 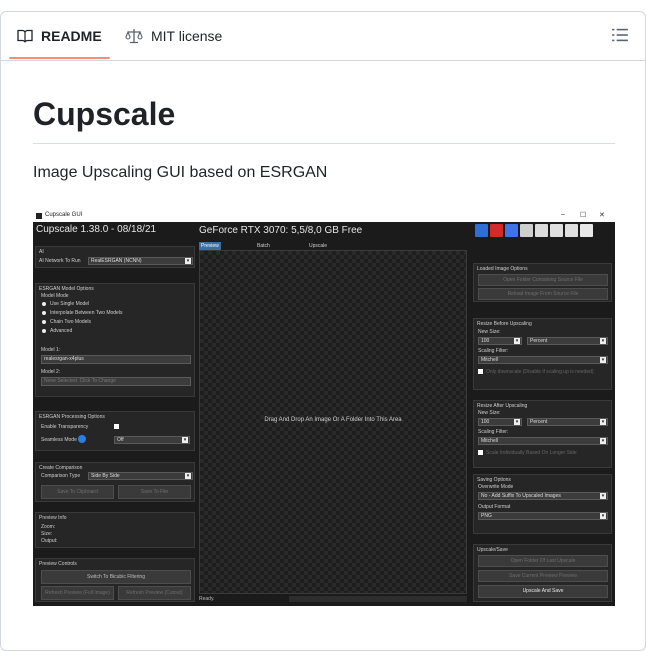 What do you see at coordinates (586, 230) in the screenshot?
I see `gear-icon` at bounding box center [586, 230].